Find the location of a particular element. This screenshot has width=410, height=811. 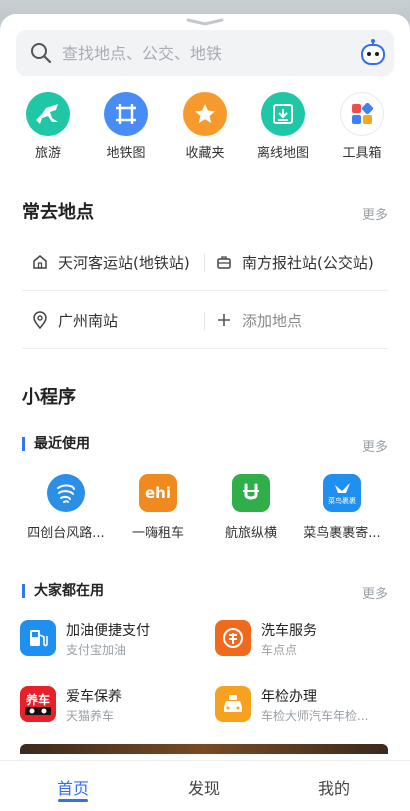

briefcase-icon is located at coordinates (224, 262).